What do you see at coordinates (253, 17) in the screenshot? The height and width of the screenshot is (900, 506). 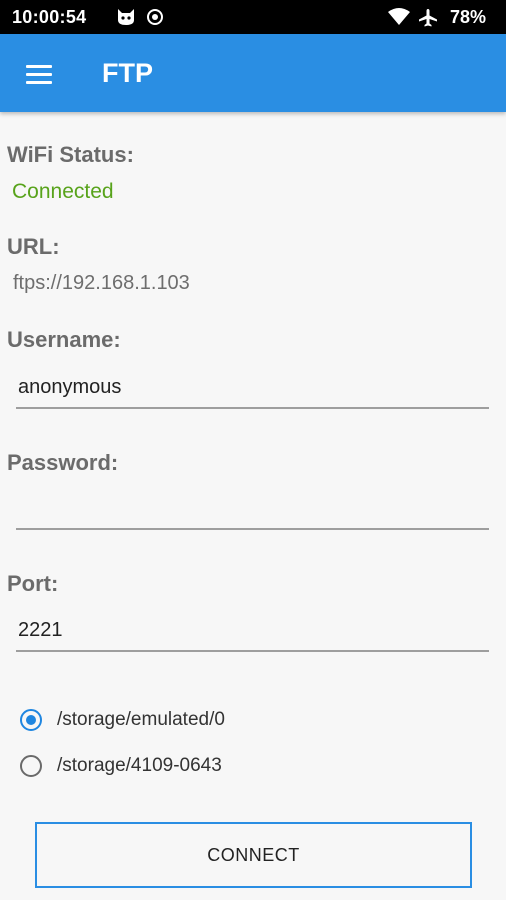 I see `status-bar: 10:00:54 78%` at bounding box center [253, 17].